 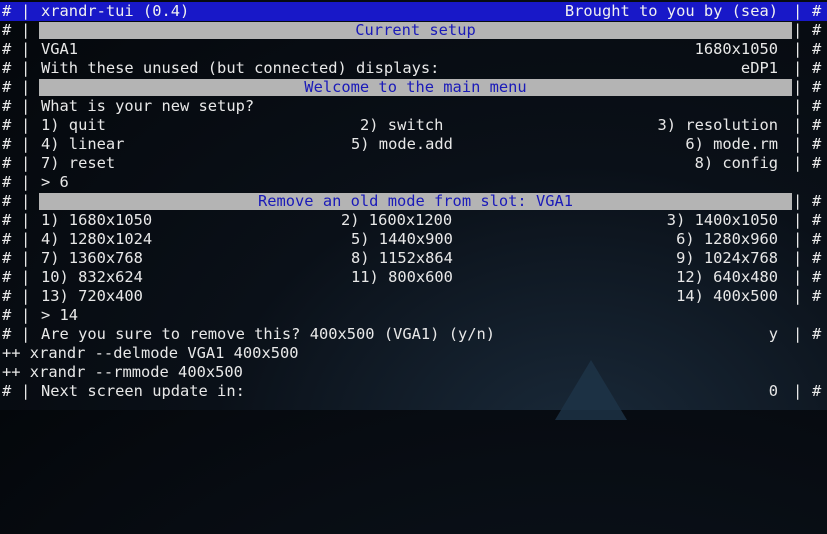 I want to click on update-label: Next screen update in:, so click(x=143, y=391).